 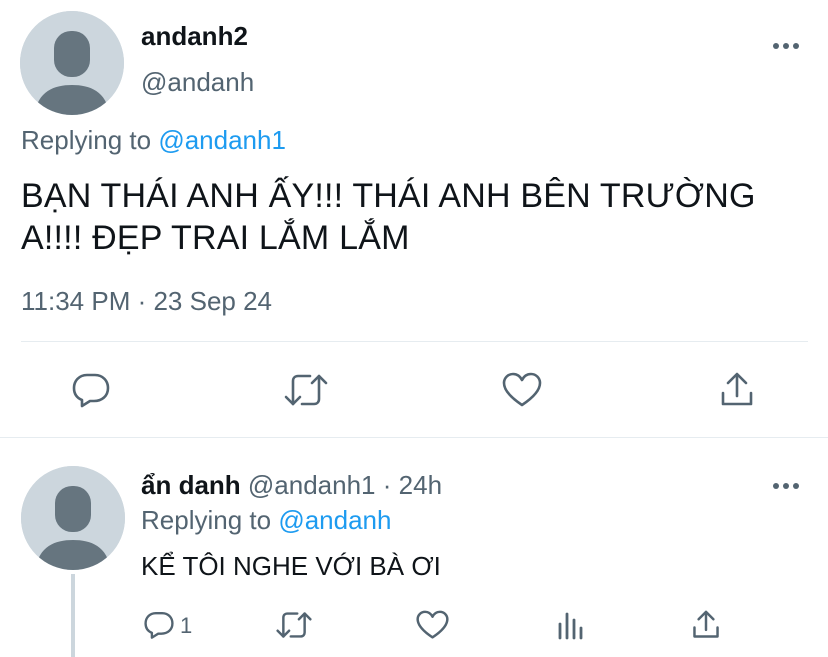 What do you see at coordinates (786, 486) in the screenshot?
I see `reply-tweet-more-icon` at bounding box center [786, 486].